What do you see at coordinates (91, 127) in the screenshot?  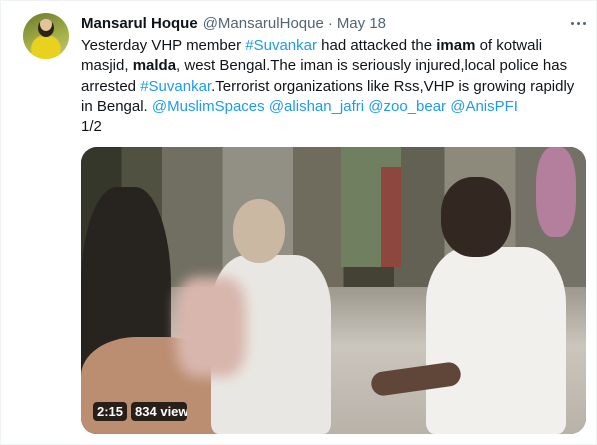 I see `thread-count: 1/2` at bounding box center [91, 127].